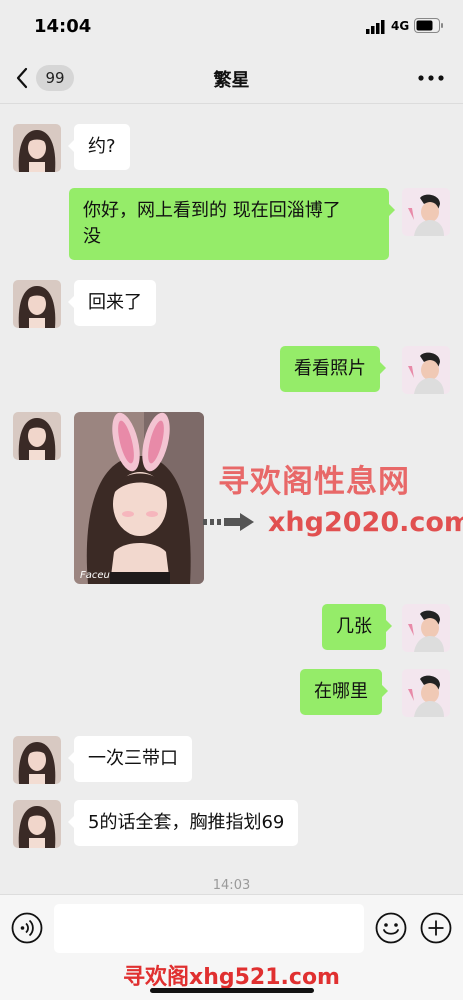 Image resolution: width=463 pixels, height=1000 pixels. I want to click on watermark-url: xhg2020.com, so click(365, 522).